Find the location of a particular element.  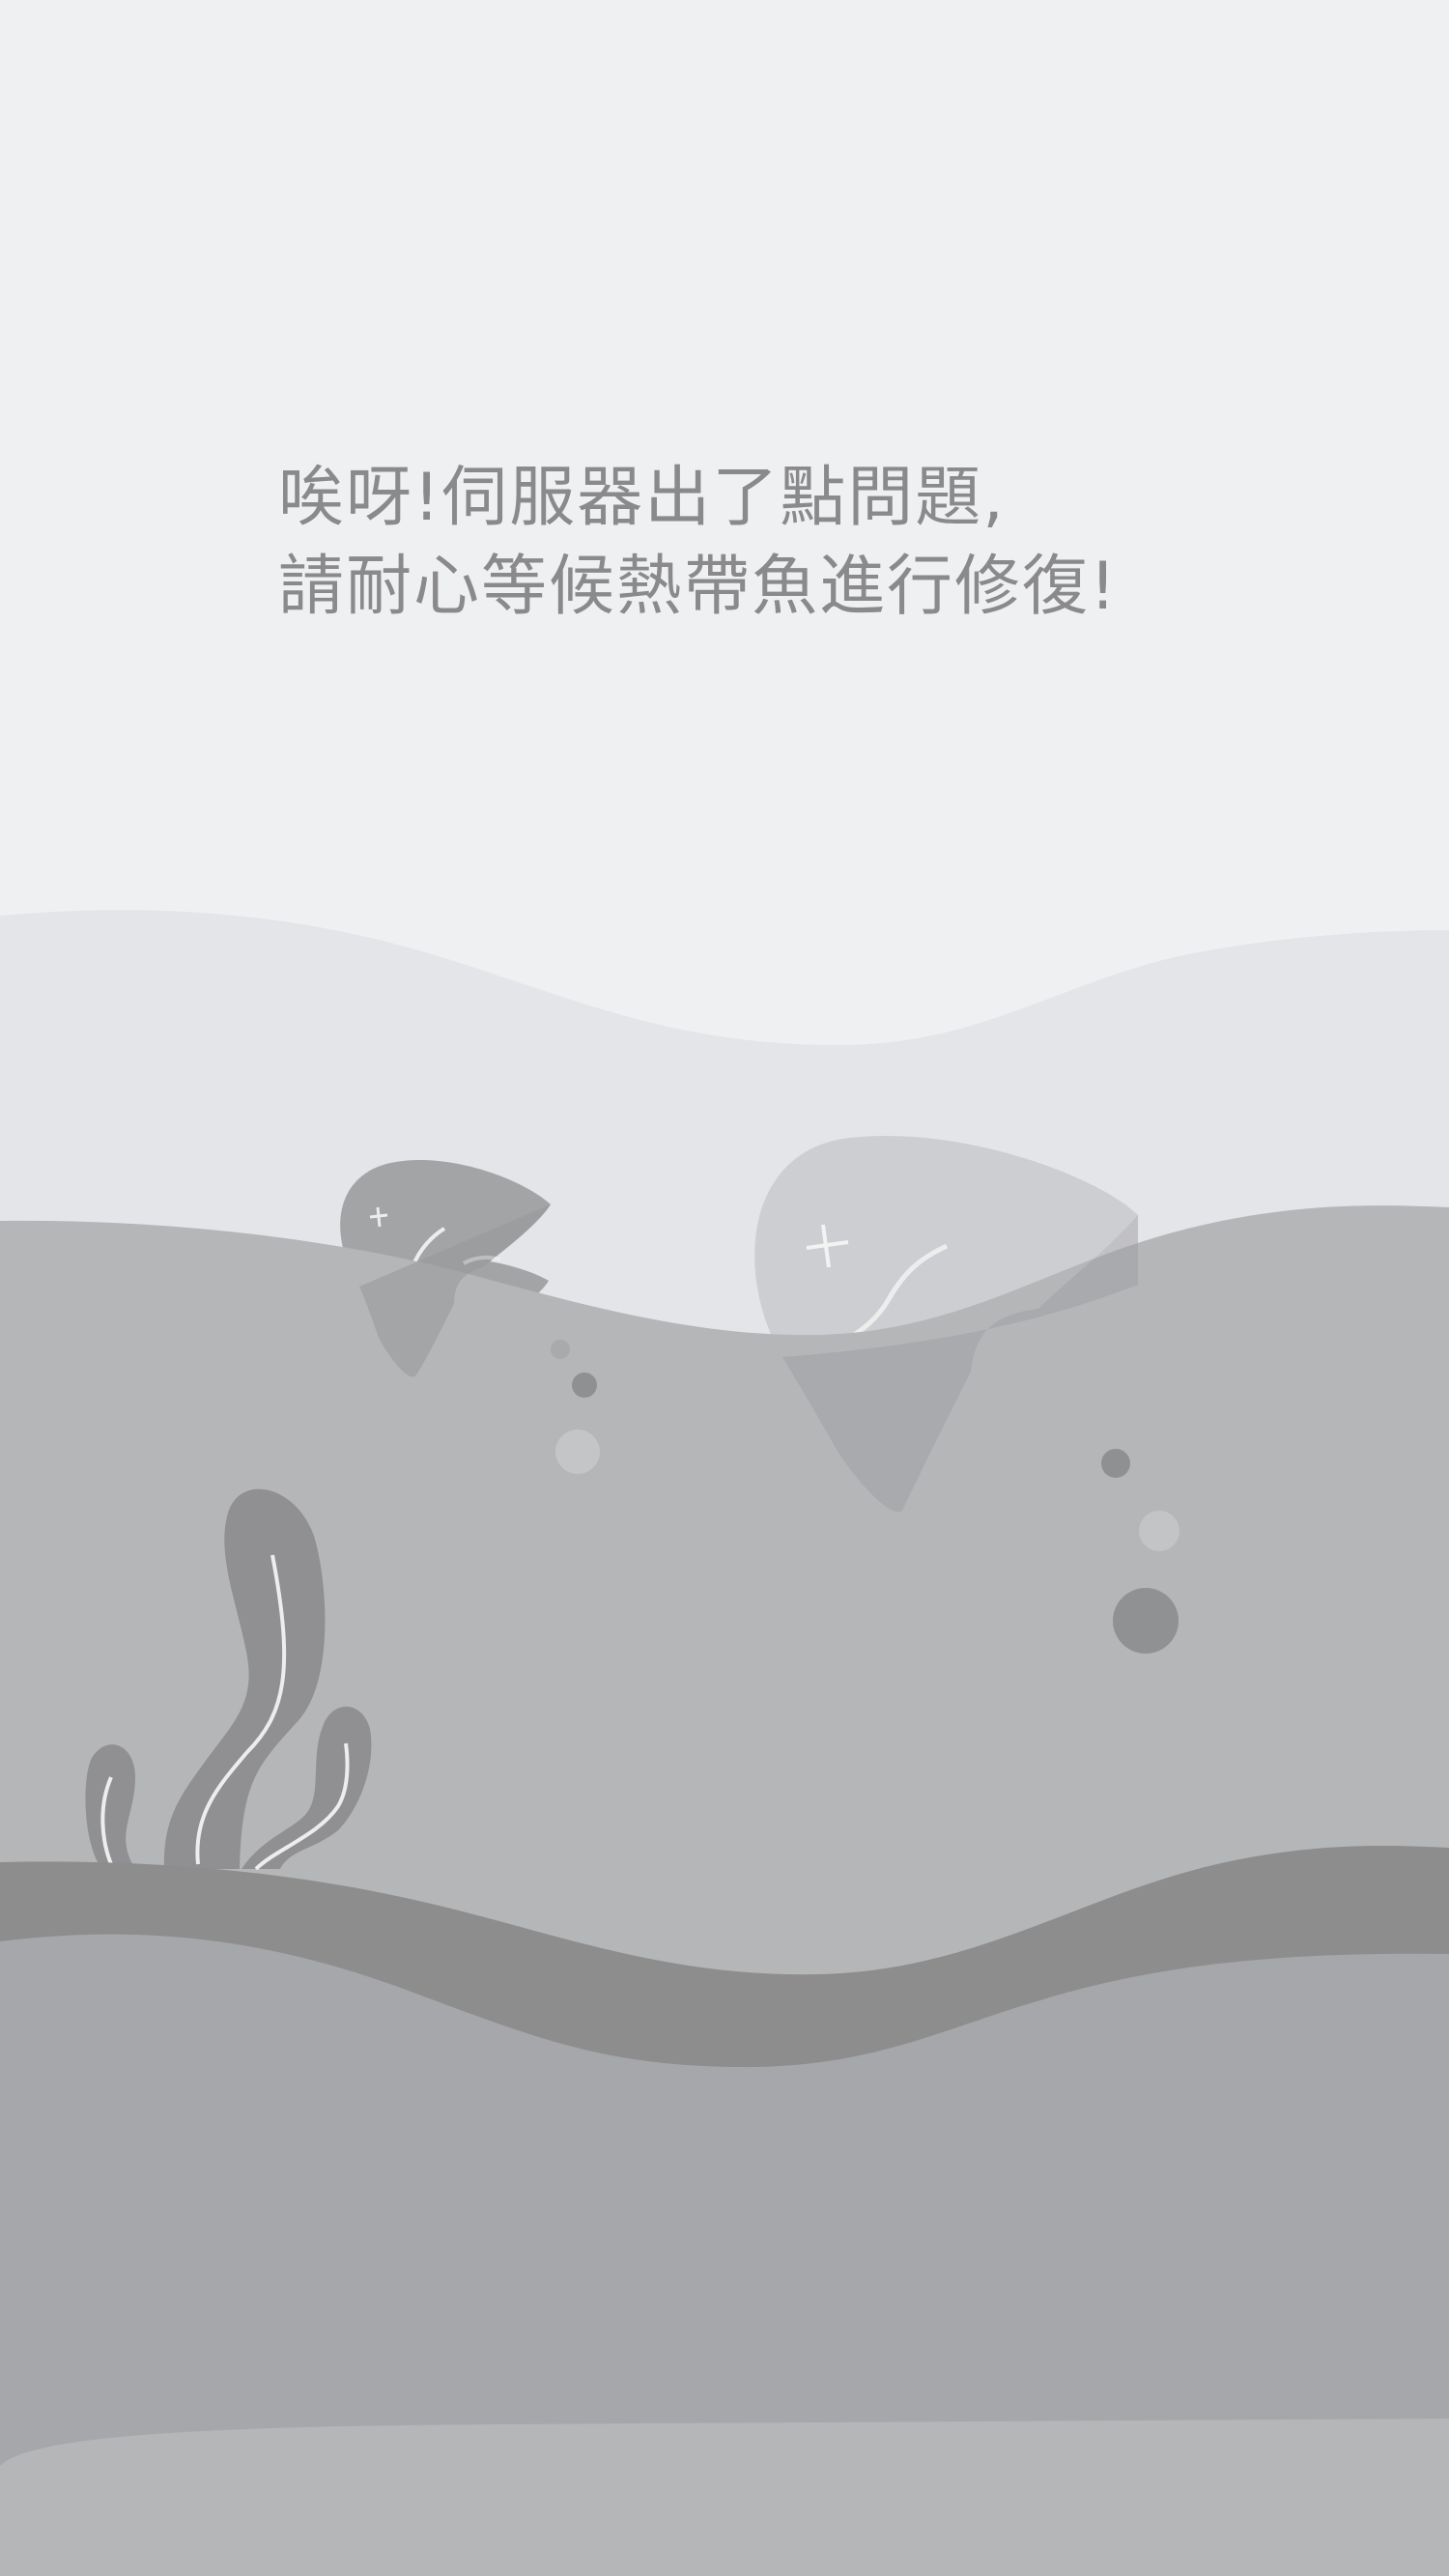

error-message-line-2: 請耐心等候熱帶魚進行修復! is located at coordinates (698, 587).